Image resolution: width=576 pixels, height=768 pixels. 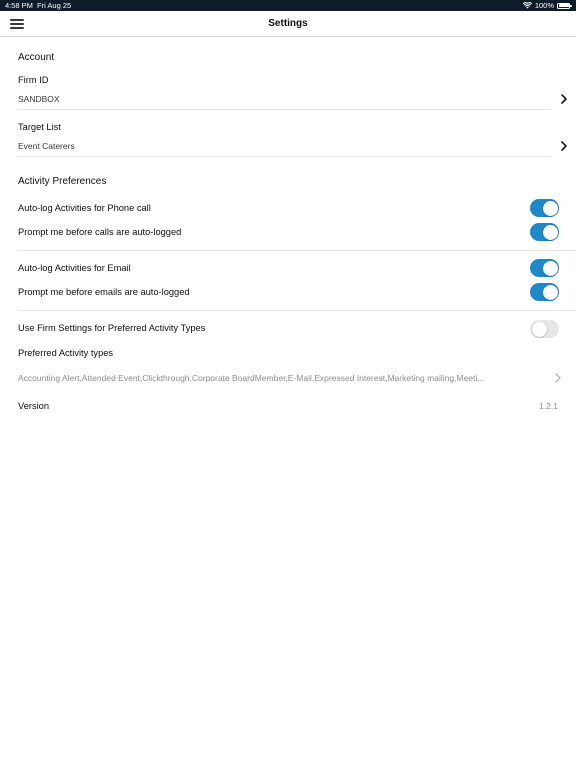 What do you see at coordinates (39, 127) in the screenshot?
I see `target-list-label: Target List` at bounding box center [39, 127].